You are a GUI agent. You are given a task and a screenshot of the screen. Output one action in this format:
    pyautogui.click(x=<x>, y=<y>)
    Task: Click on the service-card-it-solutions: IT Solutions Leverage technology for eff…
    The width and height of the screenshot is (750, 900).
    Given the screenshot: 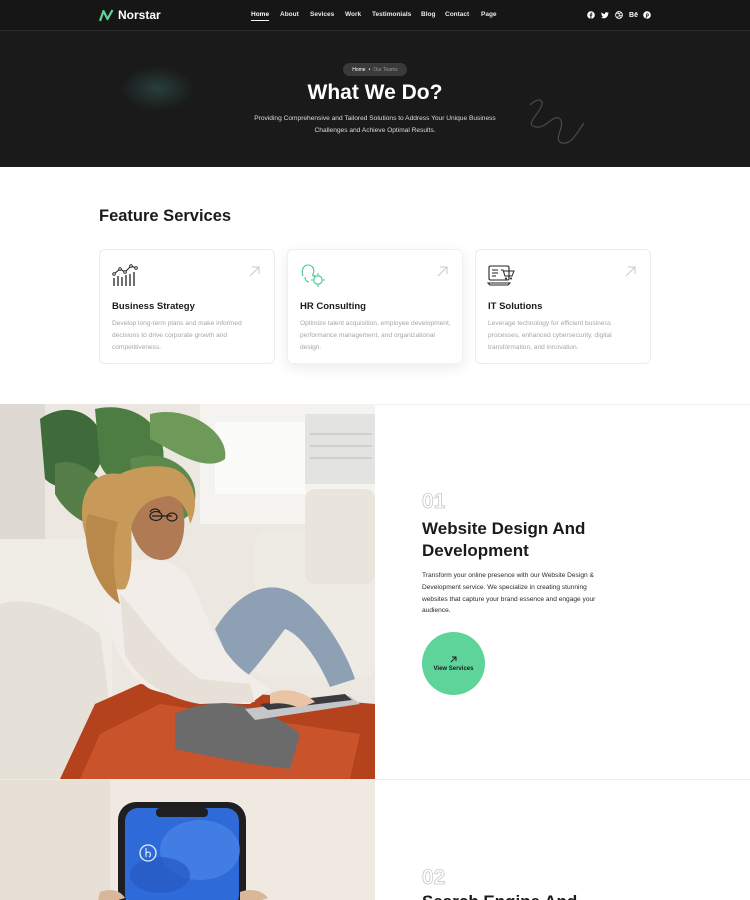 What is the action you would take?
    pyautogui.click(x=563, y=306)
    